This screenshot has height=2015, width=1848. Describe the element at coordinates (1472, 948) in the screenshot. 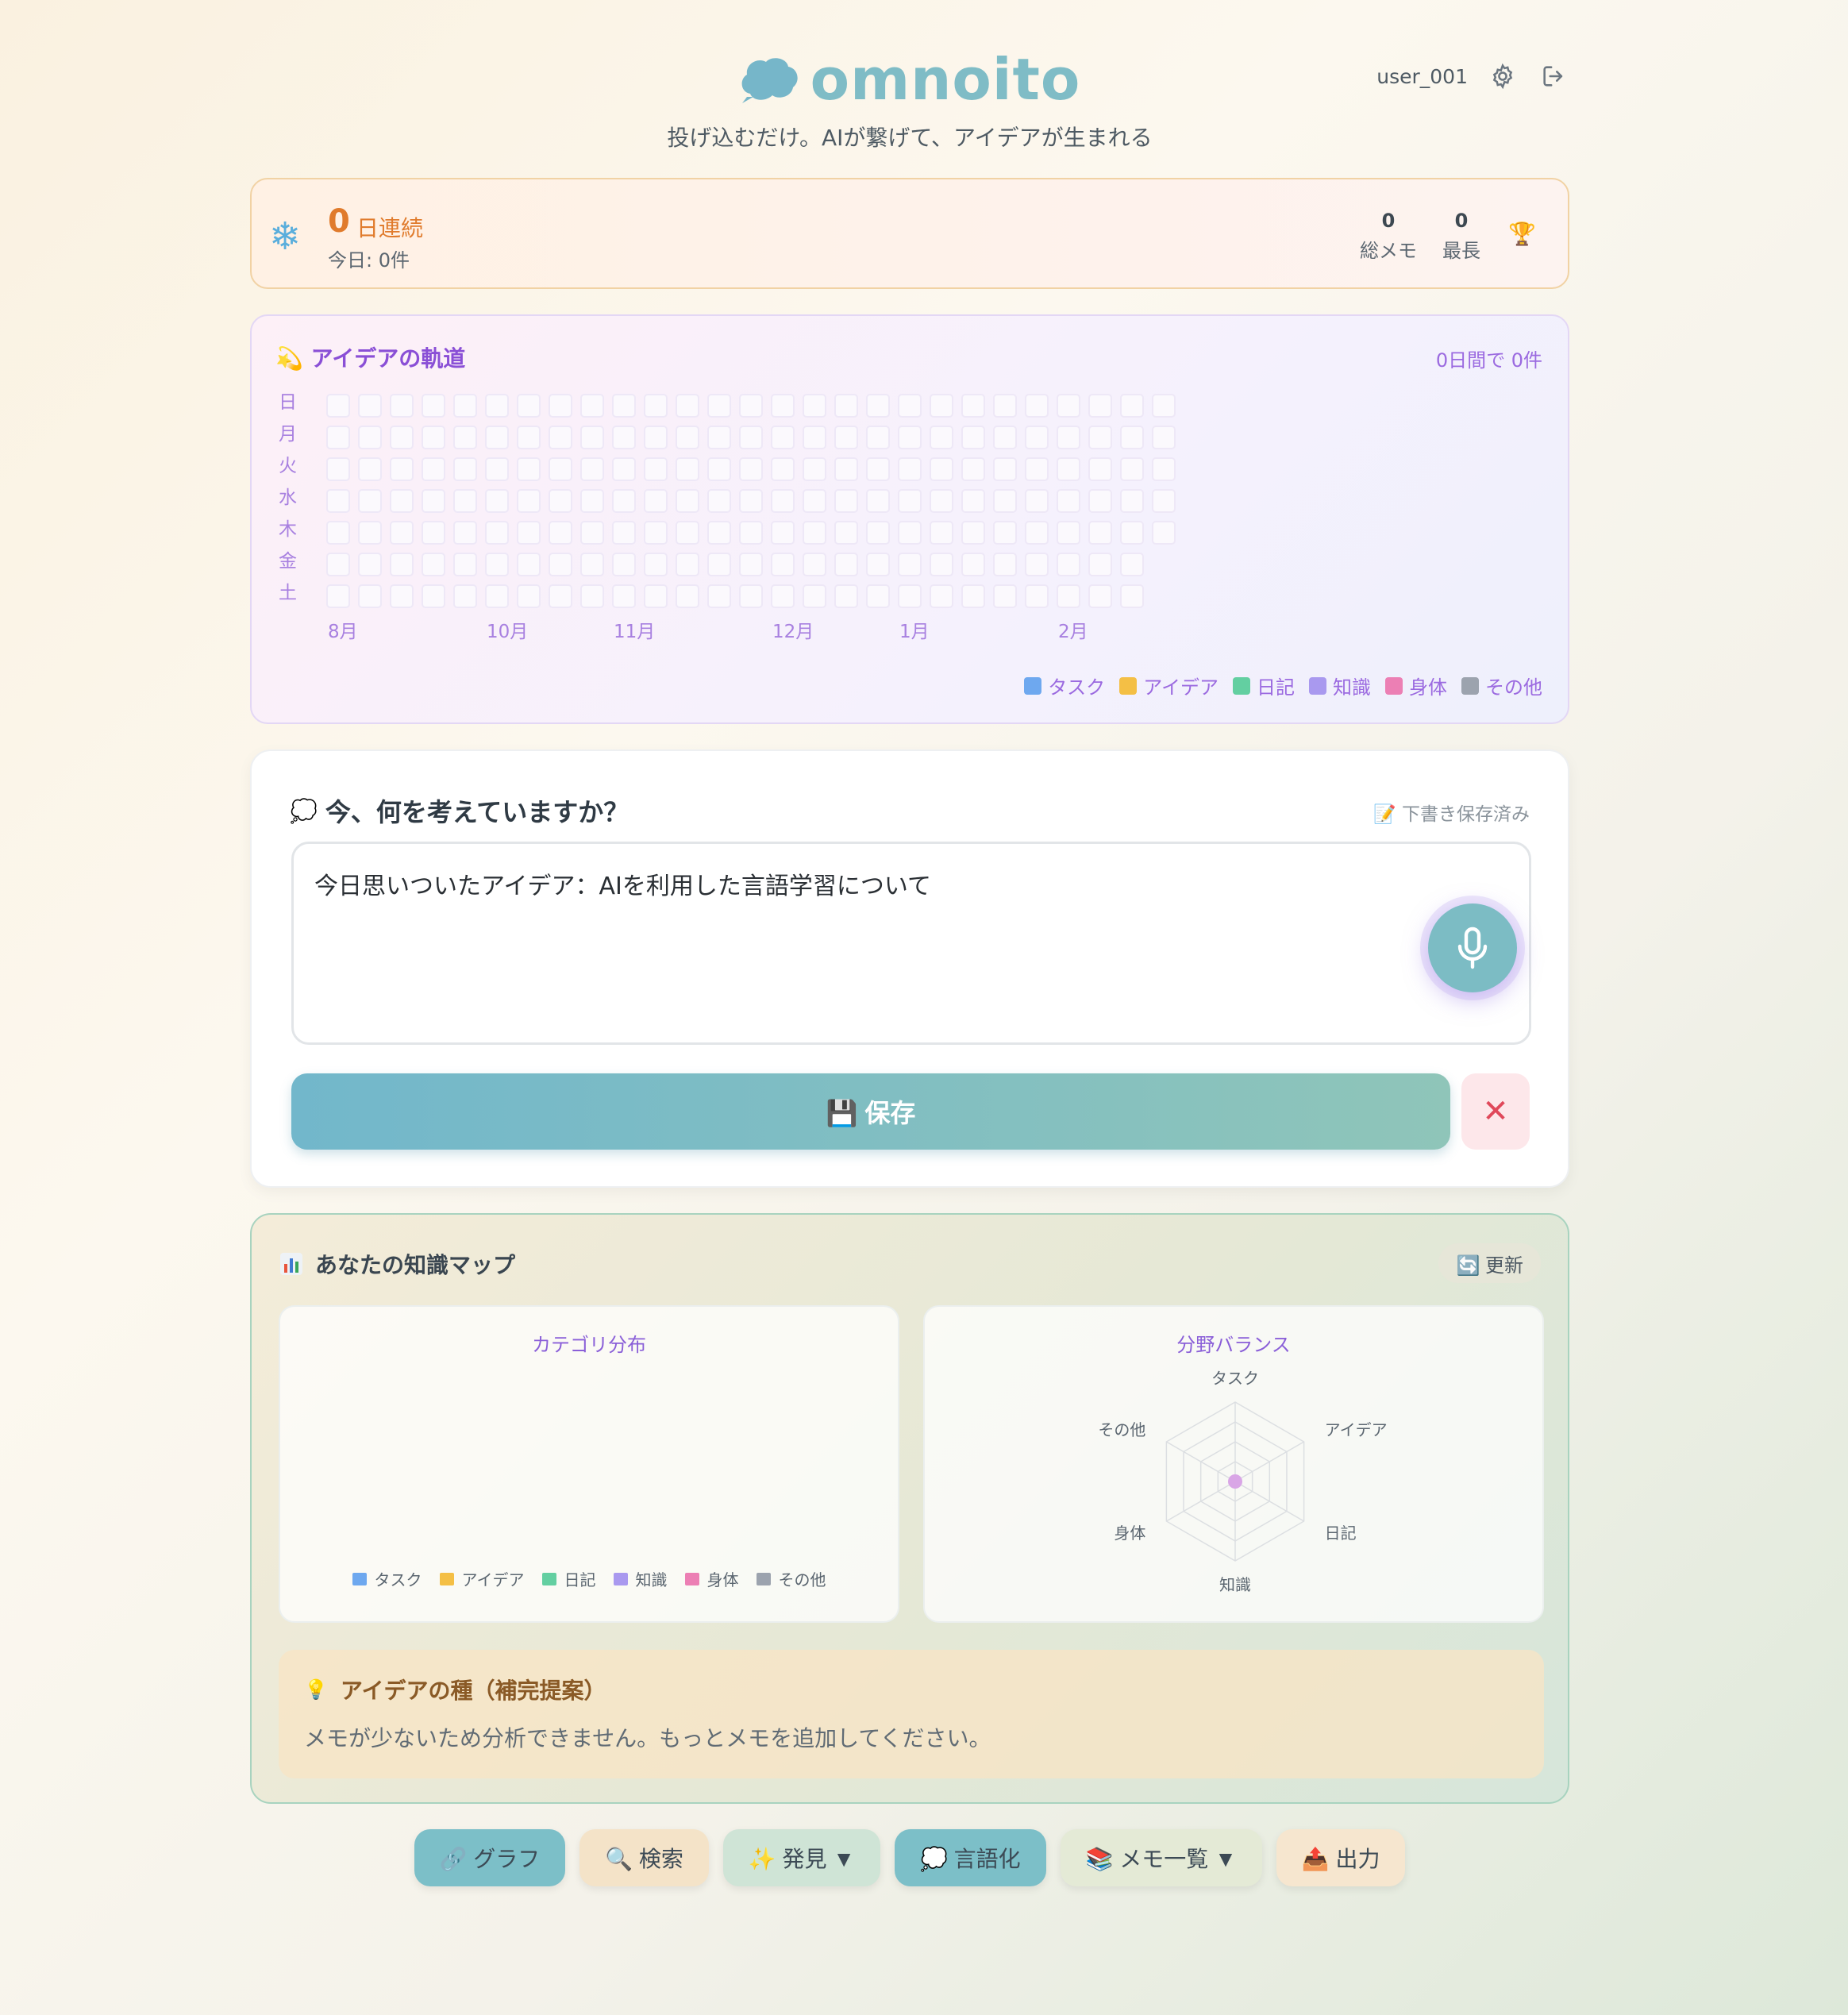

I see `mic-button` at that location.